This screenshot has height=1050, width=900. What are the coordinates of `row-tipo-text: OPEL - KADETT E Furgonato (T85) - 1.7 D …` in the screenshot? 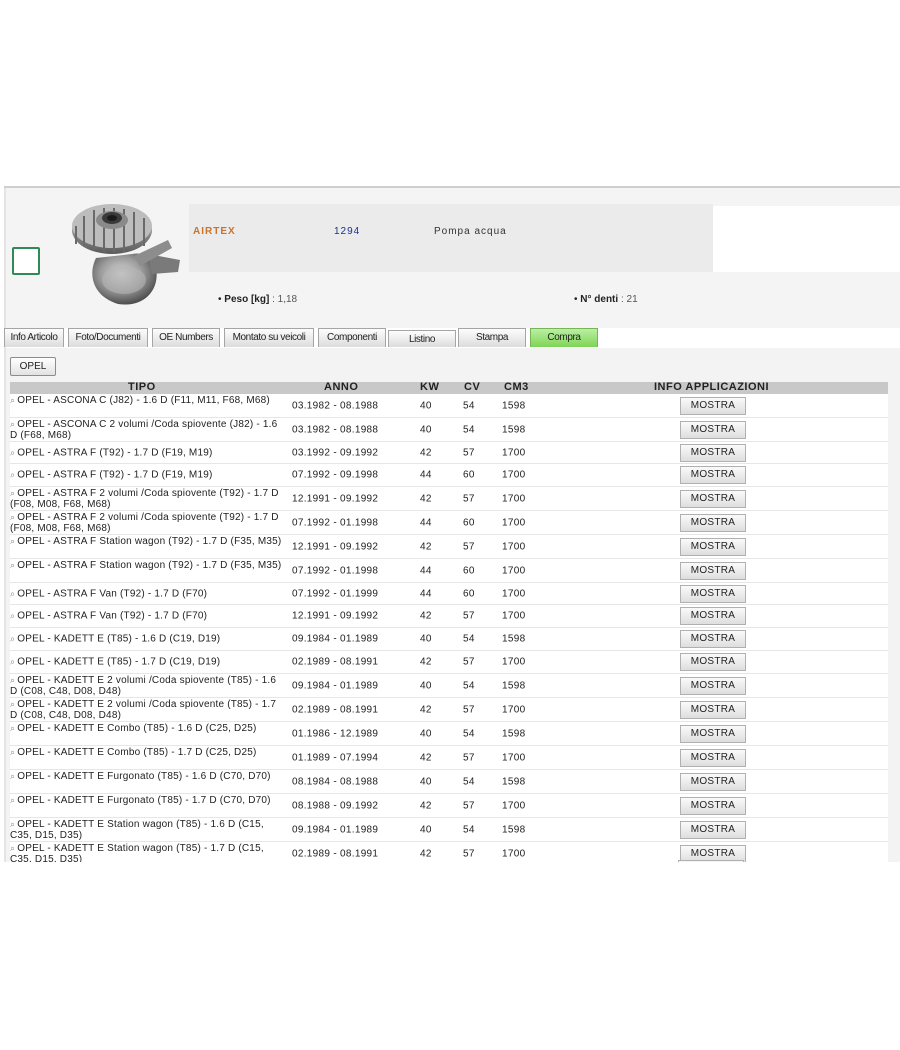 It's located at (144, 800).